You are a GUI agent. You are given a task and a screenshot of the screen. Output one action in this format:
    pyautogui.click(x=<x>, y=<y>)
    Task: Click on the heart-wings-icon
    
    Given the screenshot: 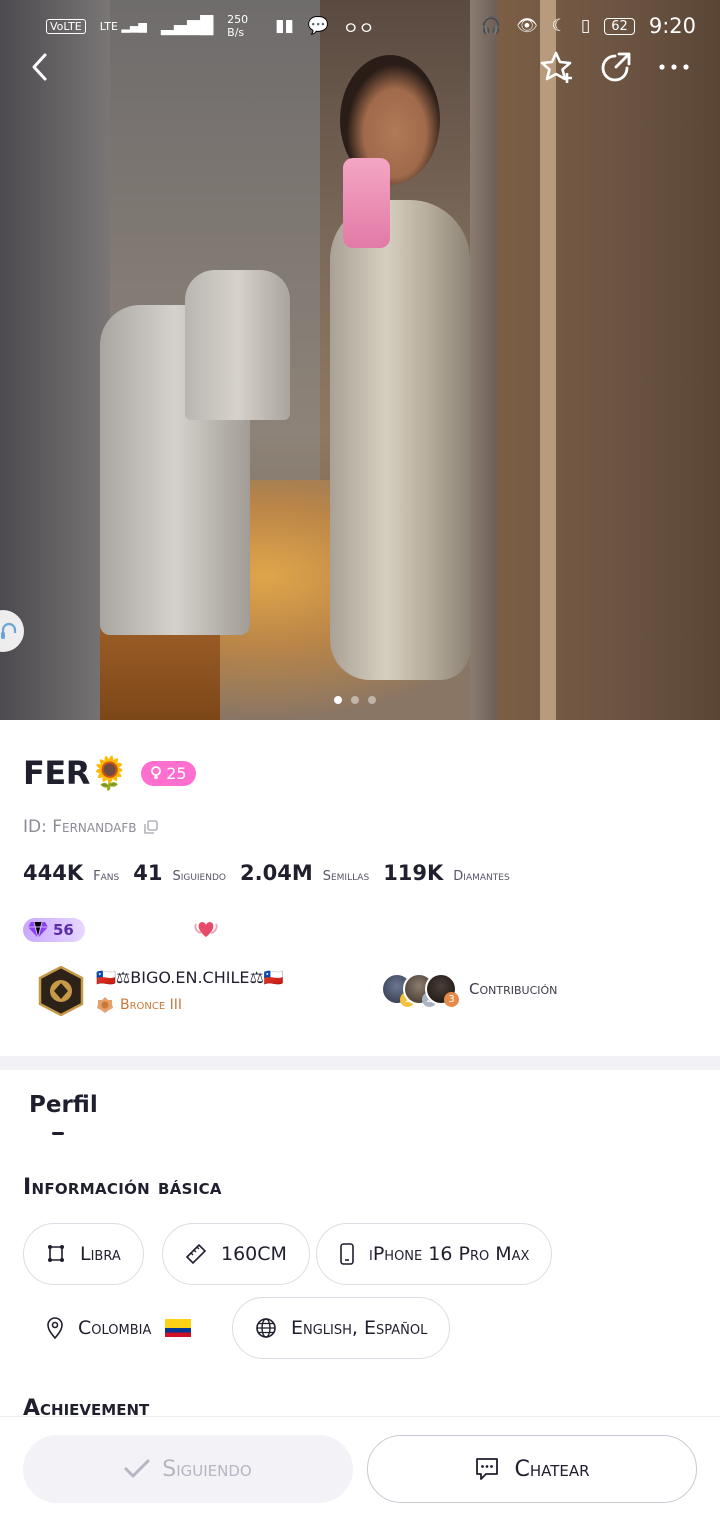 What is the action you would take?
    pyautogui.click(x=206, y=930)
    